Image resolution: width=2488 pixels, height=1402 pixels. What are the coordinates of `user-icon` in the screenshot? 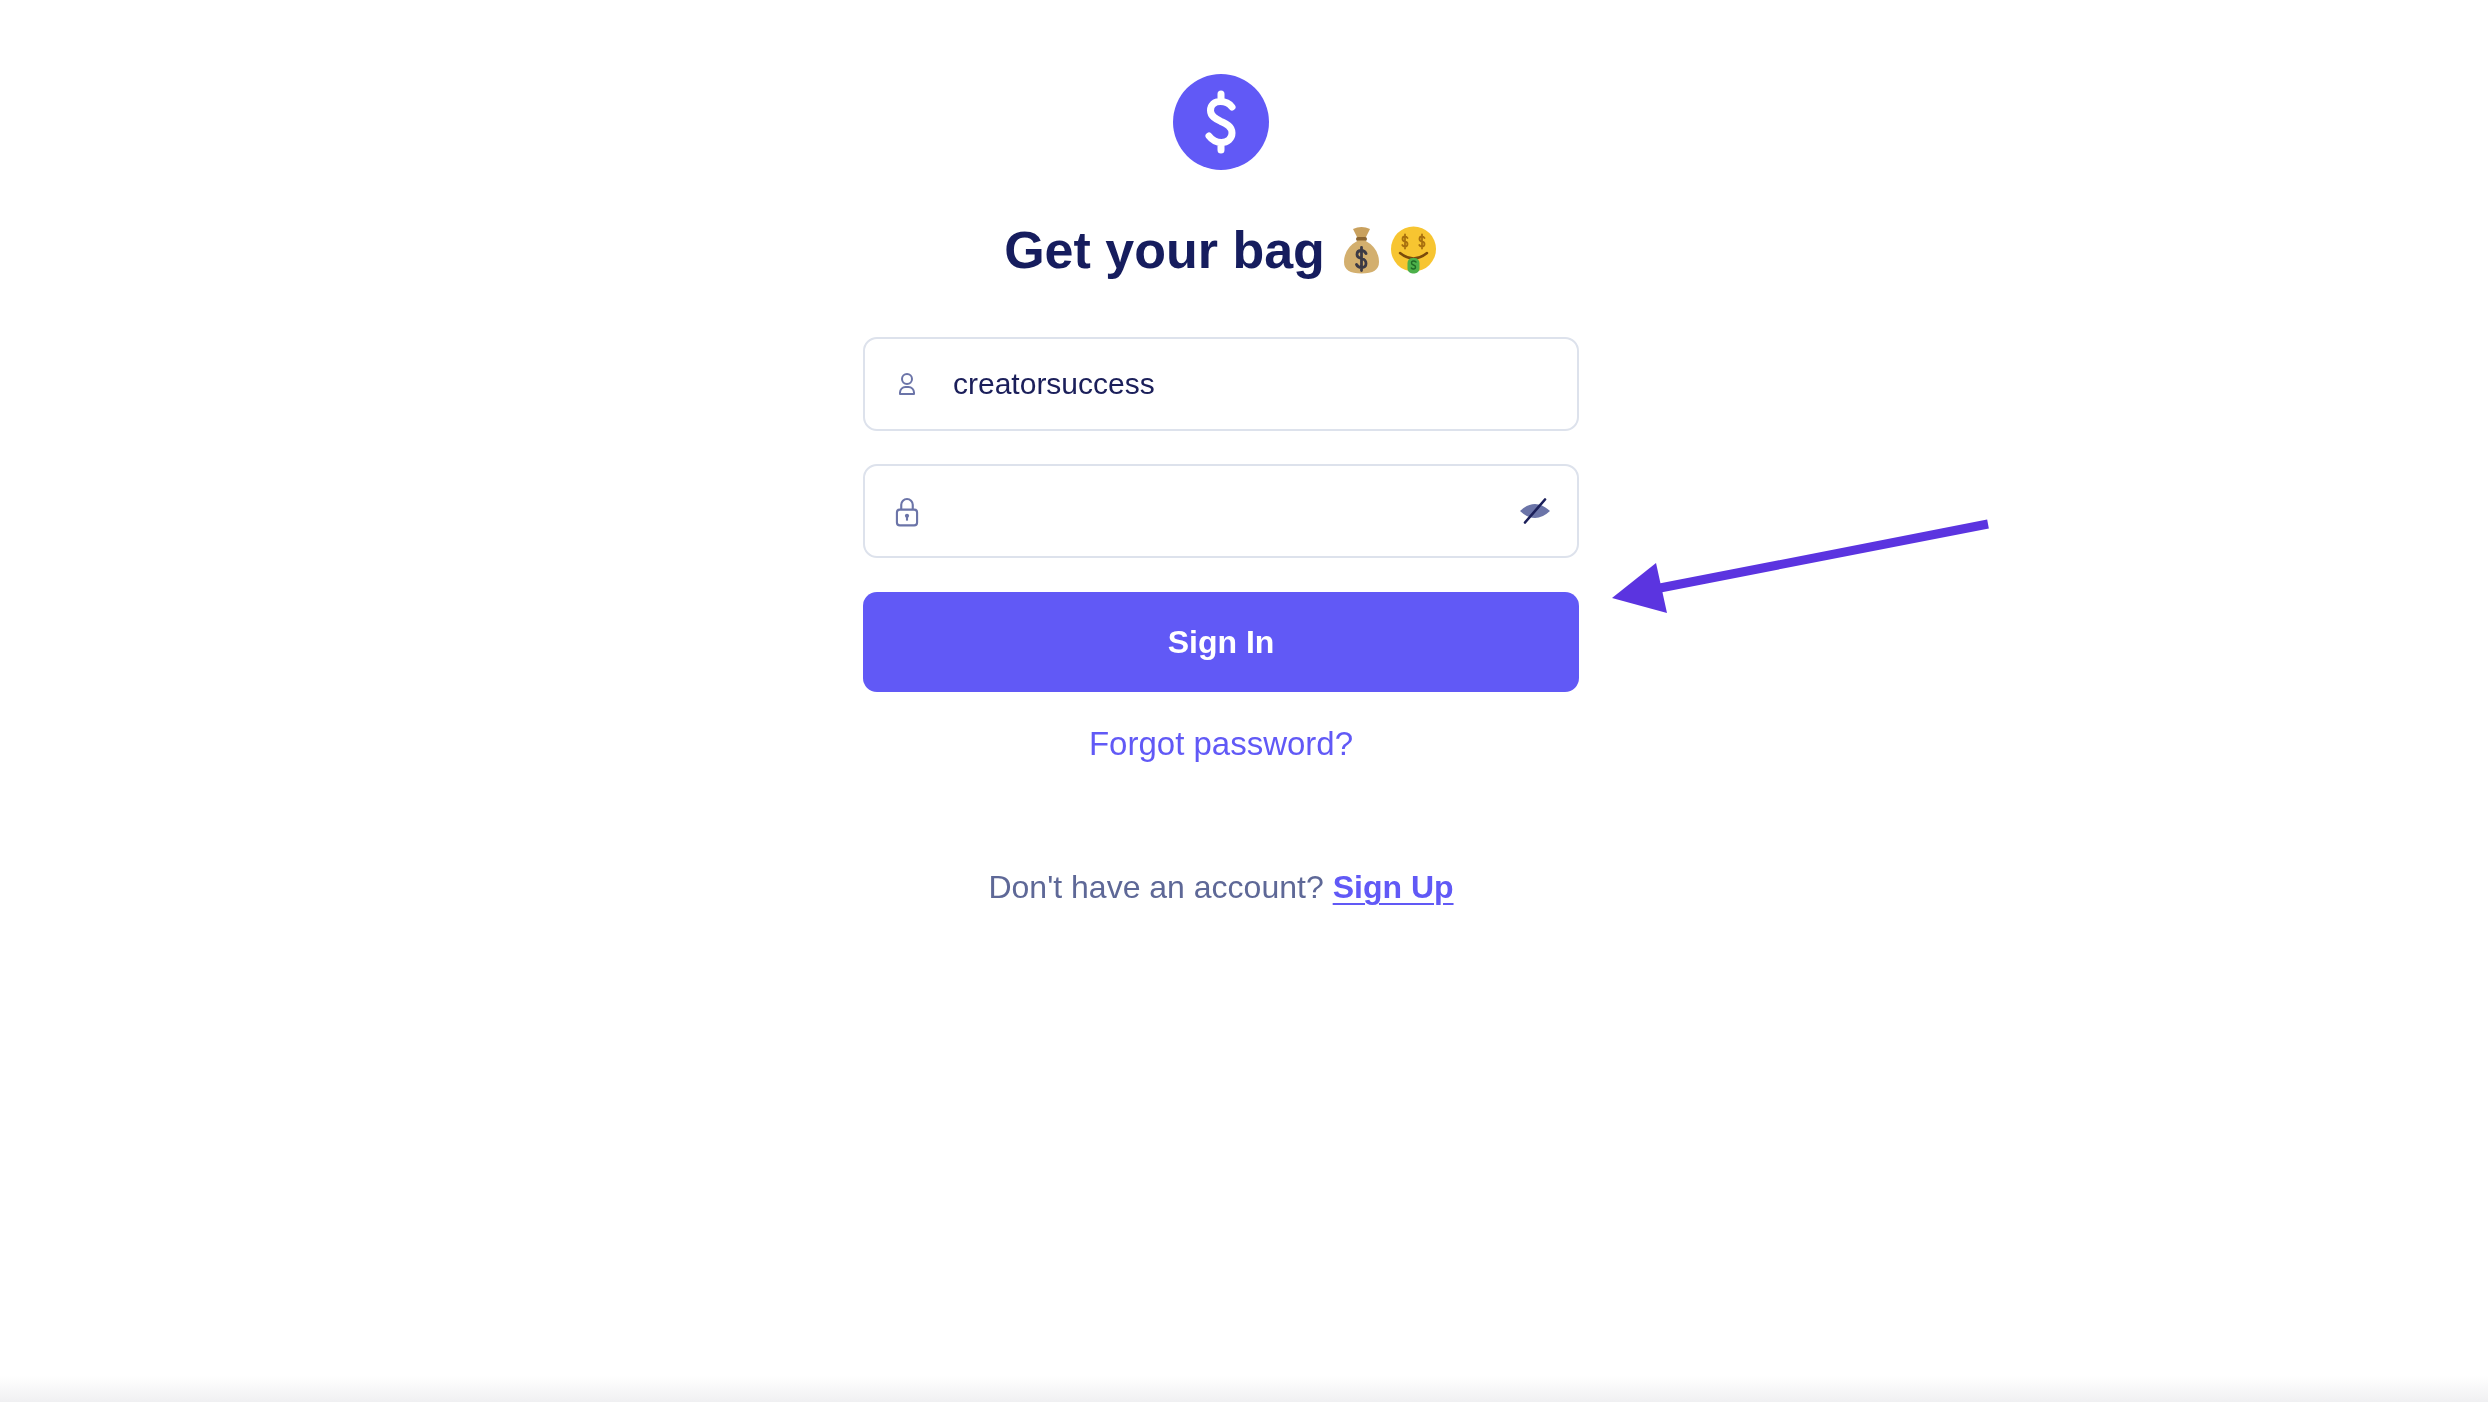 It's located at (907, 384).